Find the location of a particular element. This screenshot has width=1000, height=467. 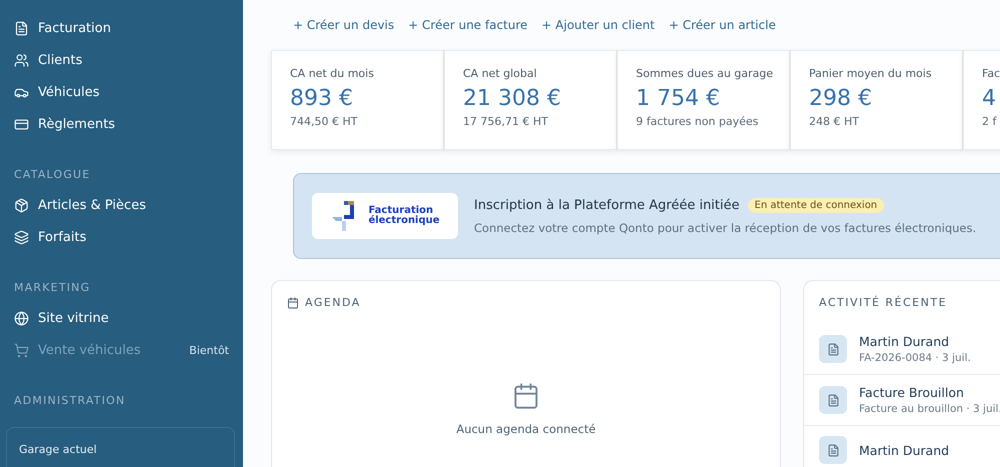

stat-value: 21 308 € is located at coordinates (512, 98).